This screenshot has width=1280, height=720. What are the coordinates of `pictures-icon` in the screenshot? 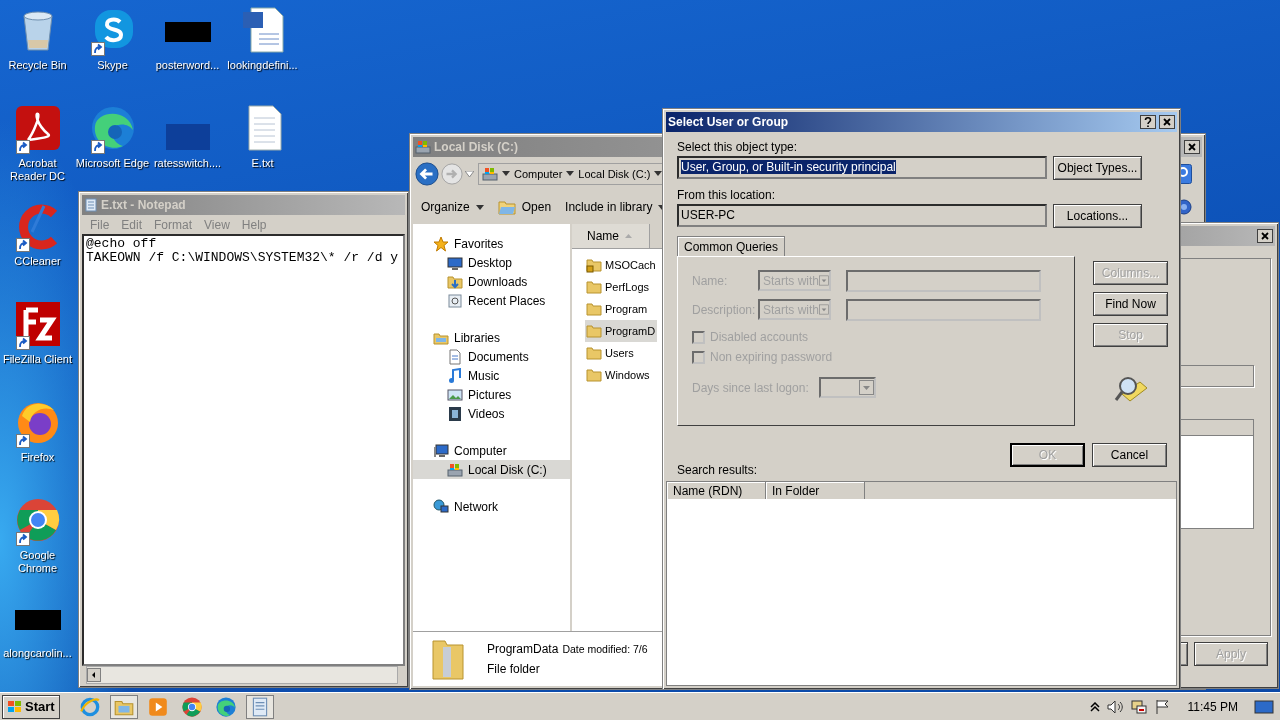 It's located at (455, 394).